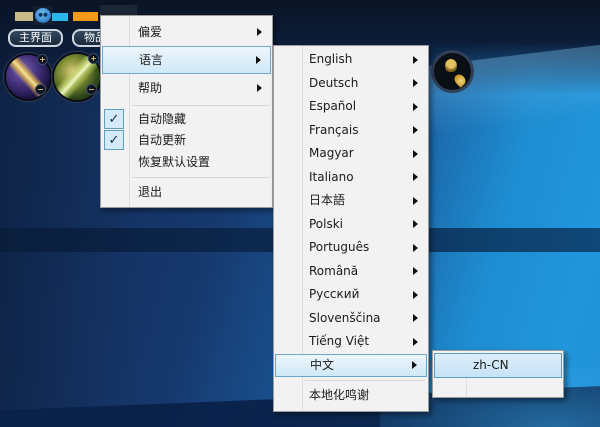 The width and height of the screenshot is (600, 427). I want to click on menu-item-恢复默认设置: 恢复默认设置, so click(186, 162).